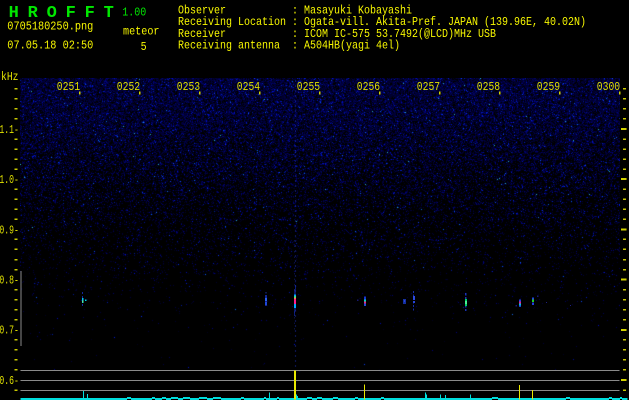 This screenshot has height=400, width=629. Describe the element at coordinates (68, 87) in the screenshot. I see `svg-text: 0251` at that location.